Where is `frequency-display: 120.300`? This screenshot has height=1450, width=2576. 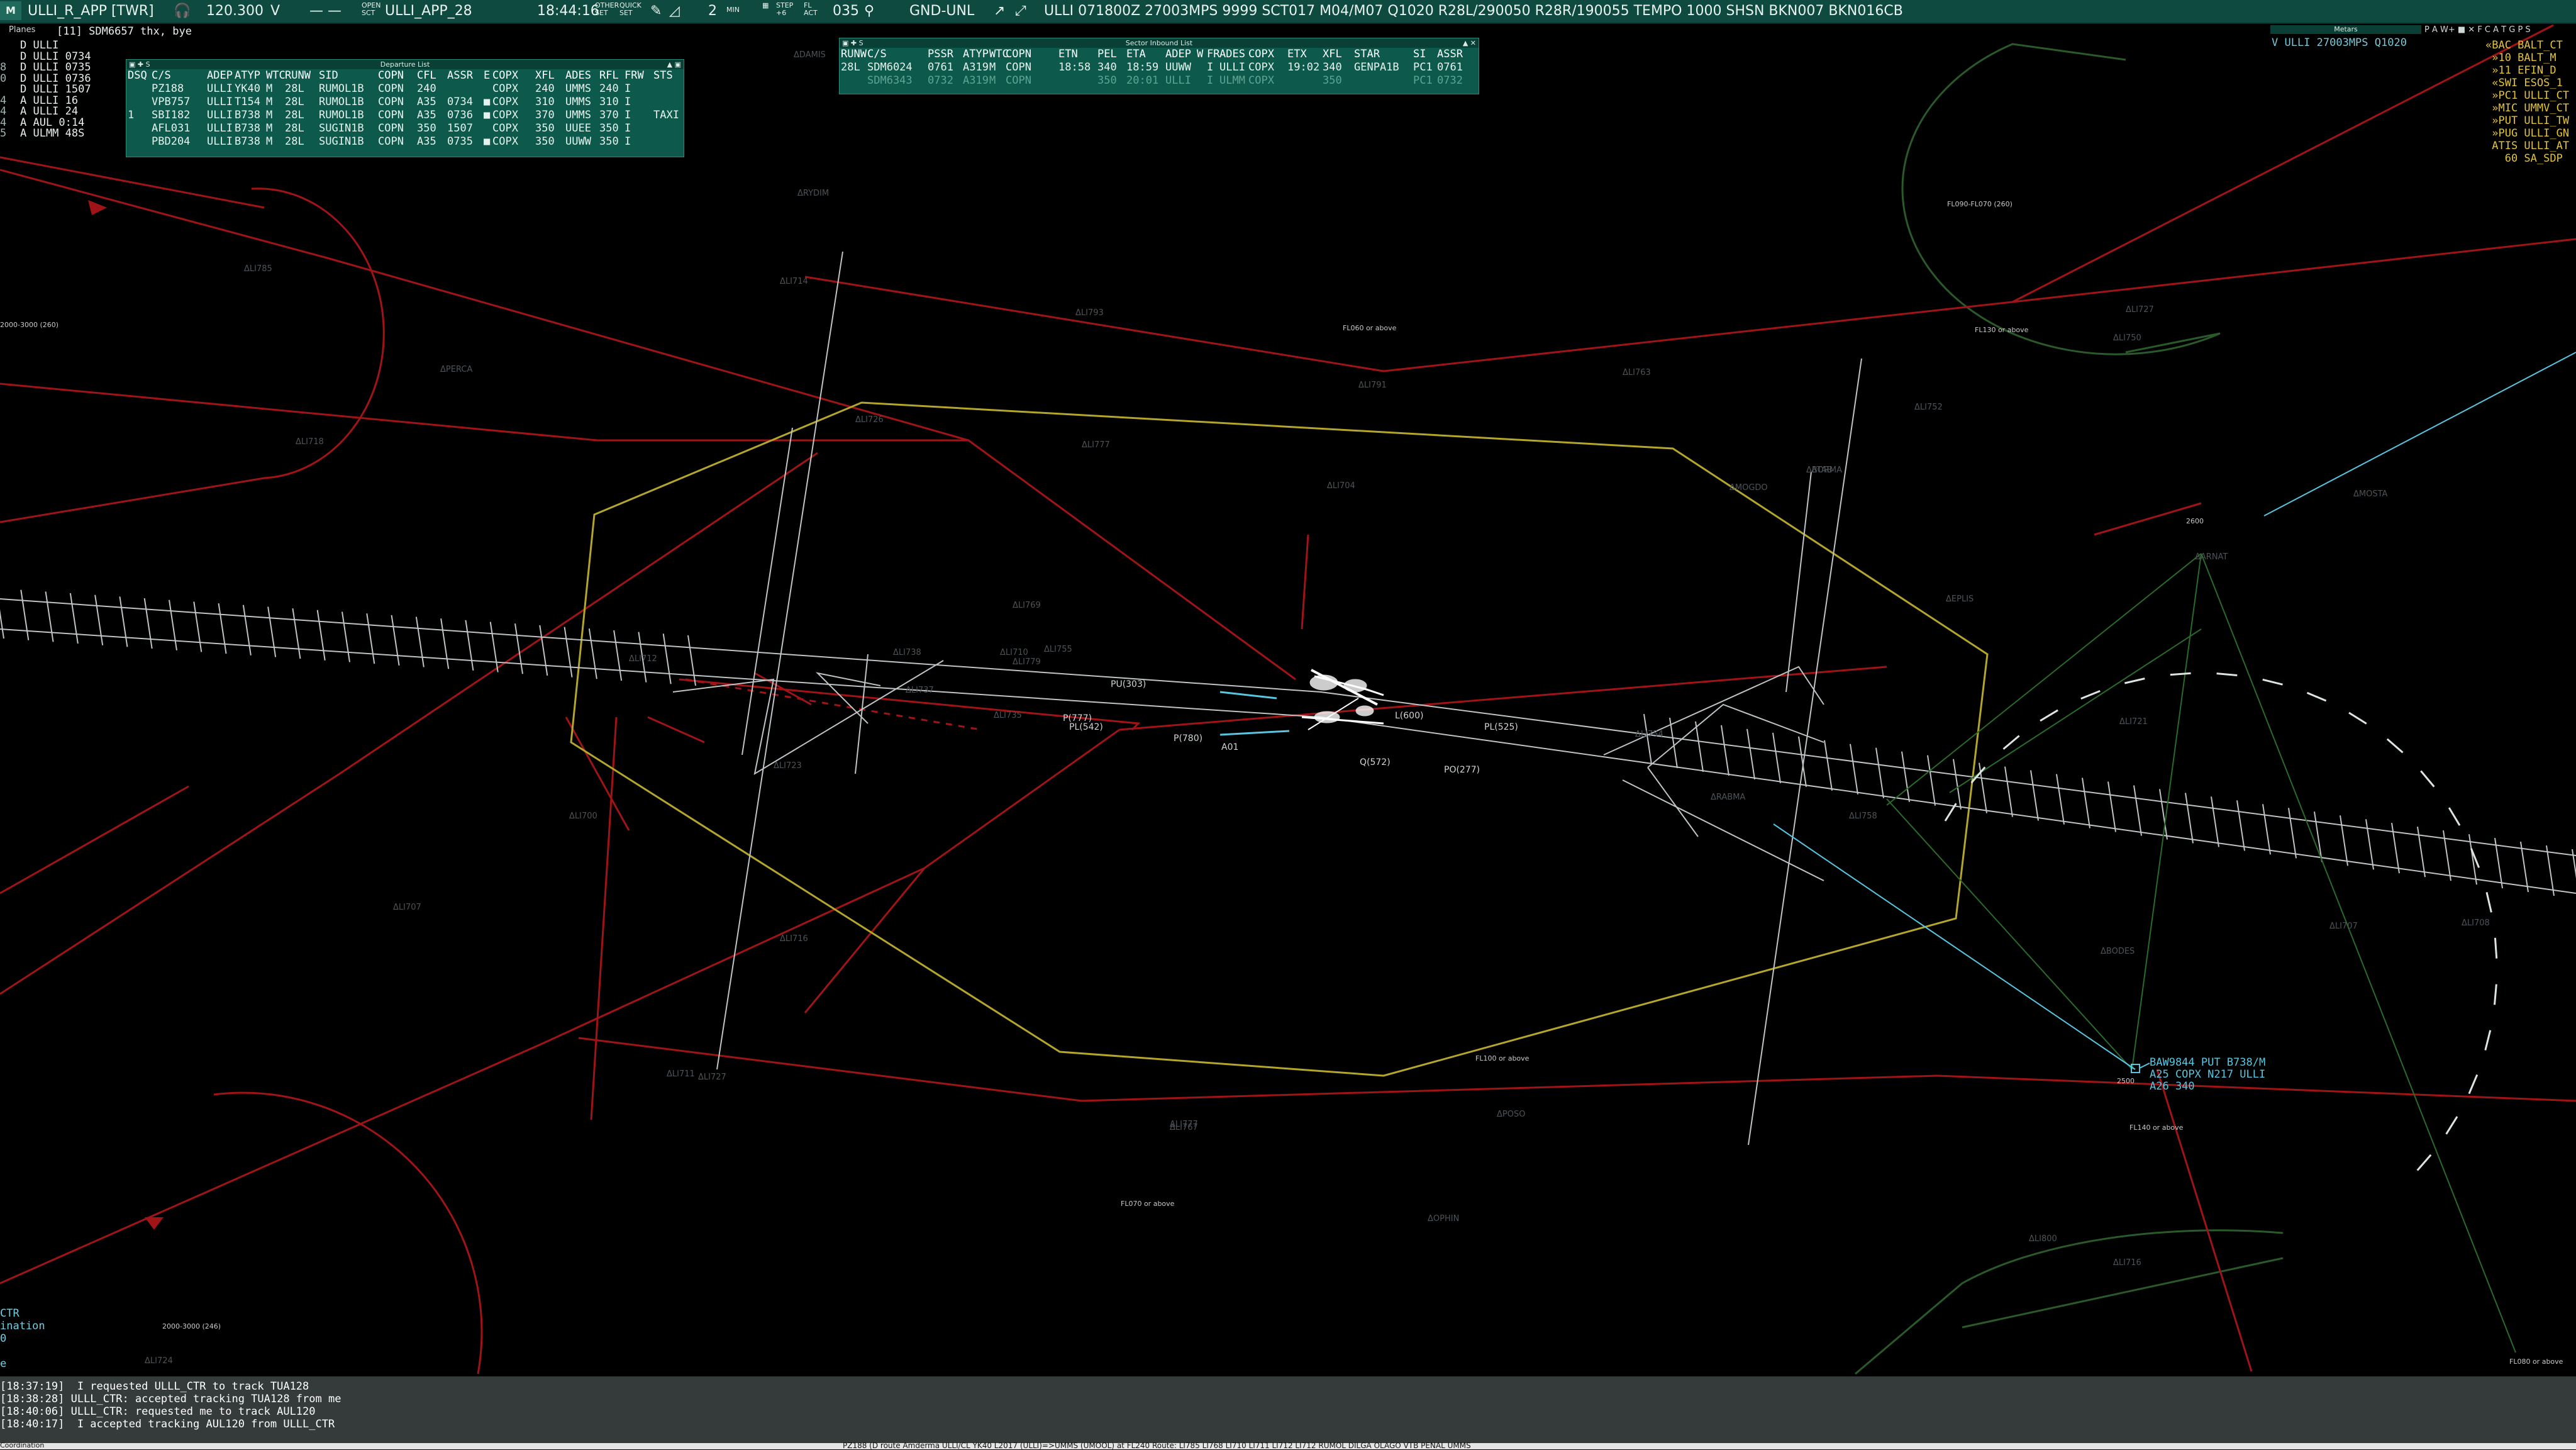
frequency-display: 120.300 is located at coordinates (235, 11).